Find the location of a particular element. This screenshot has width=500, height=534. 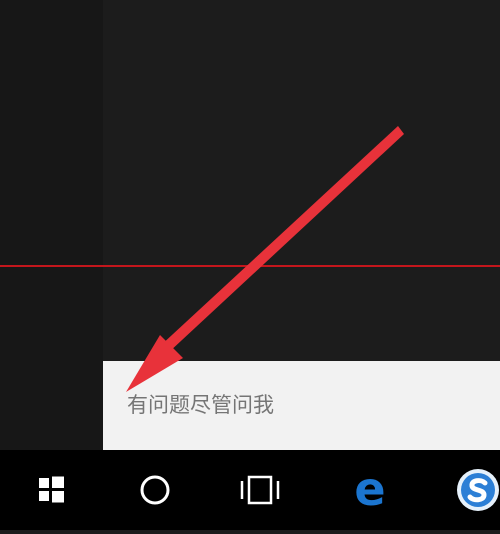

windows-start-icon is located at coordinates (51, 489).